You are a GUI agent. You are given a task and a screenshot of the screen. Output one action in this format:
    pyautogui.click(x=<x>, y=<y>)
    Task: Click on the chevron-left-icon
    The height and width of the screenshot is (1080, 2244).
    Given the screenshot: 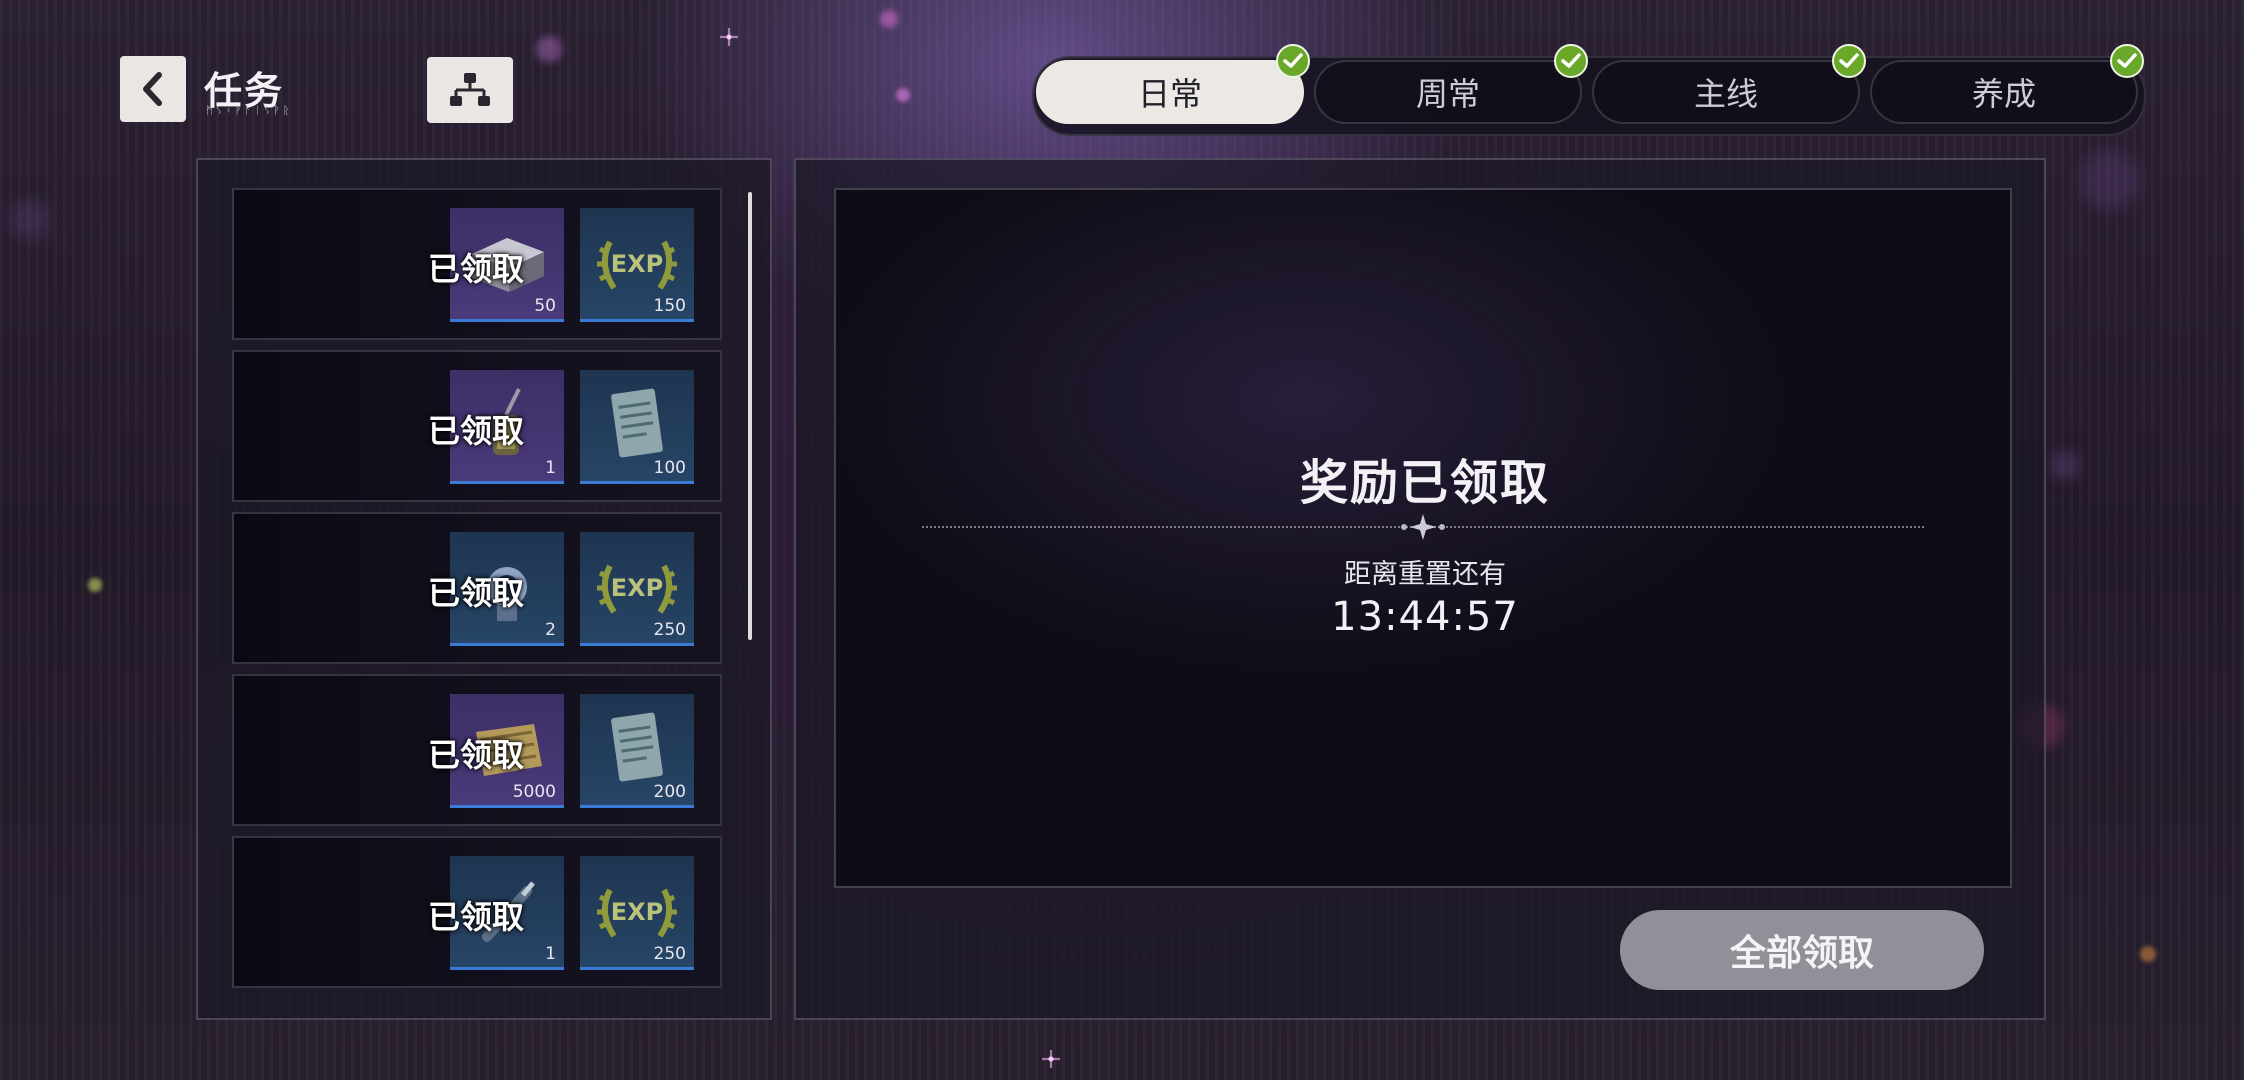 What is the action you would take?
    pyautogui.click(x=152, y=89)
    